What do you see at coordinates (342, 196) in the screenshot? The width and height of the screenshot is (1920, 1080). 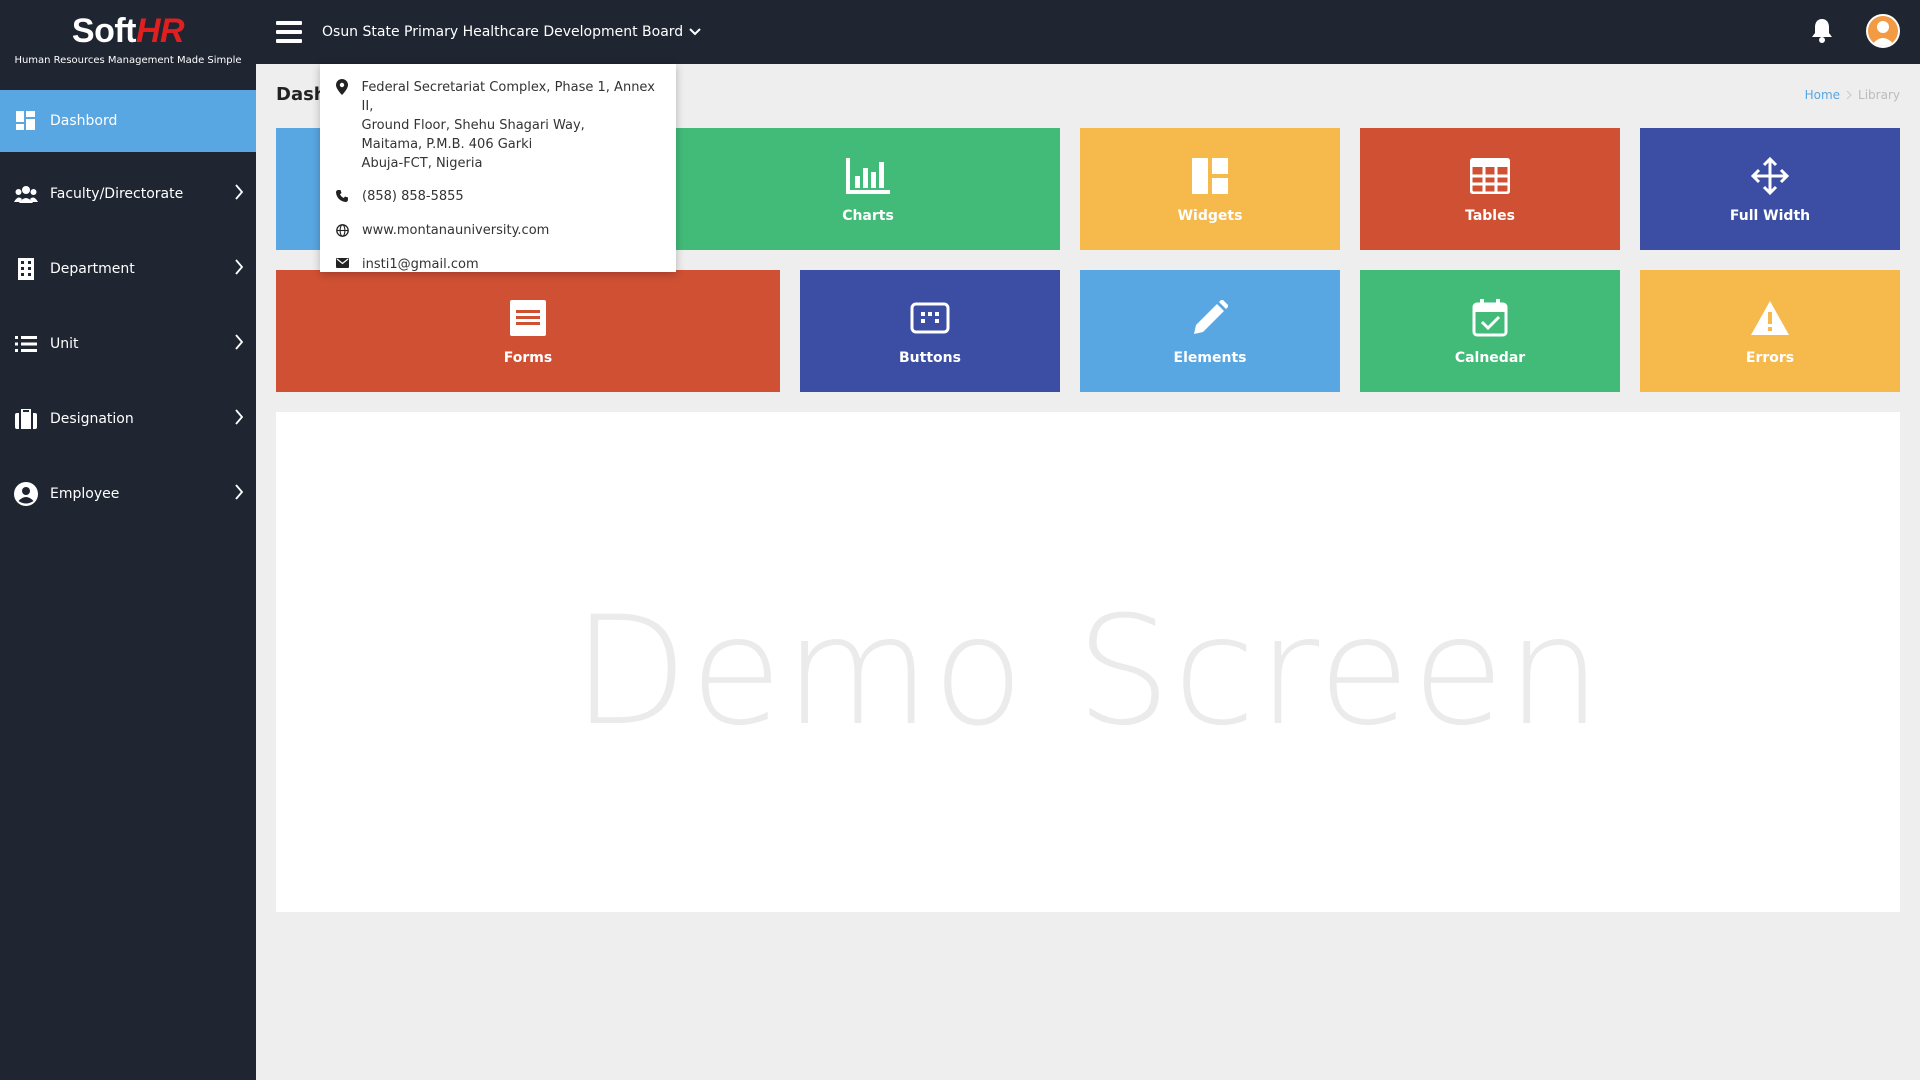 I see `phone-icon` at bounding box center [342, 196].